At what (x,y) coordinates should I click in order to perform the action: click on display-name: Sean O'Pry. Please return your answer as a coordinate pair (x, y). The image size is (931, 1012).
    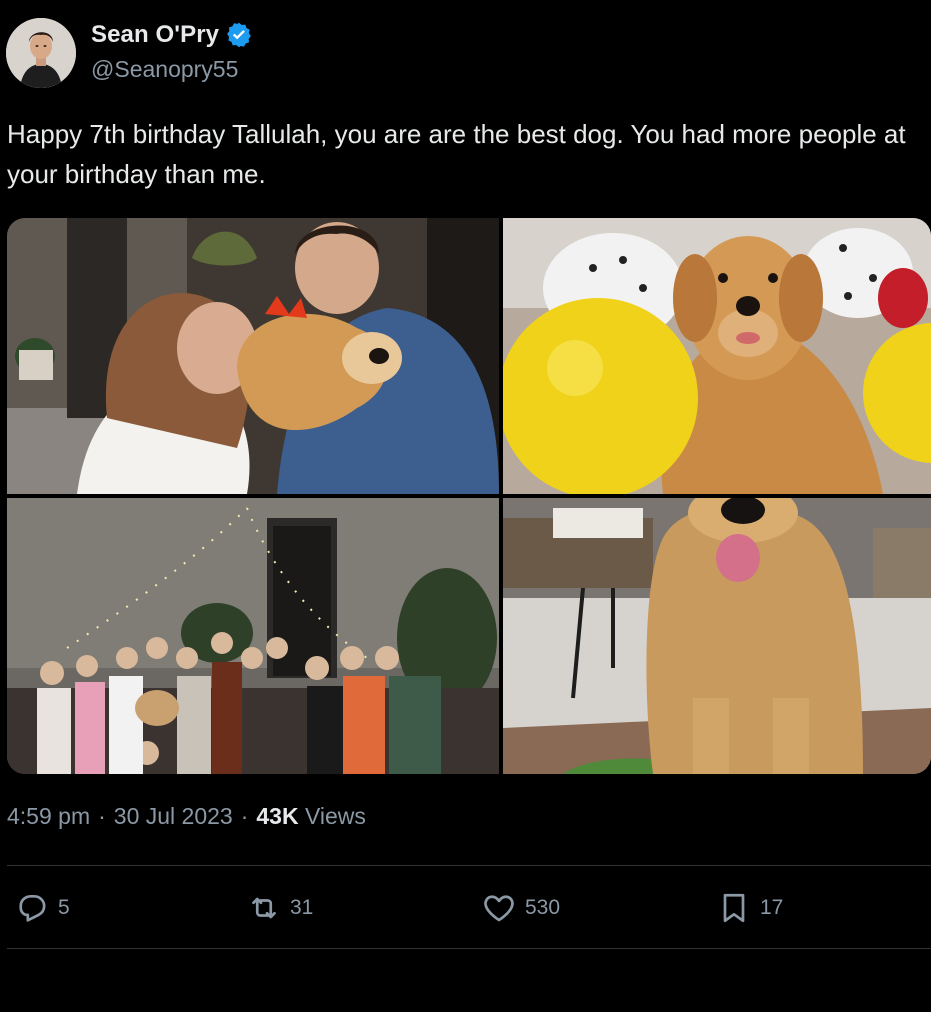
    Looking at the image, I should click on (155, 35).